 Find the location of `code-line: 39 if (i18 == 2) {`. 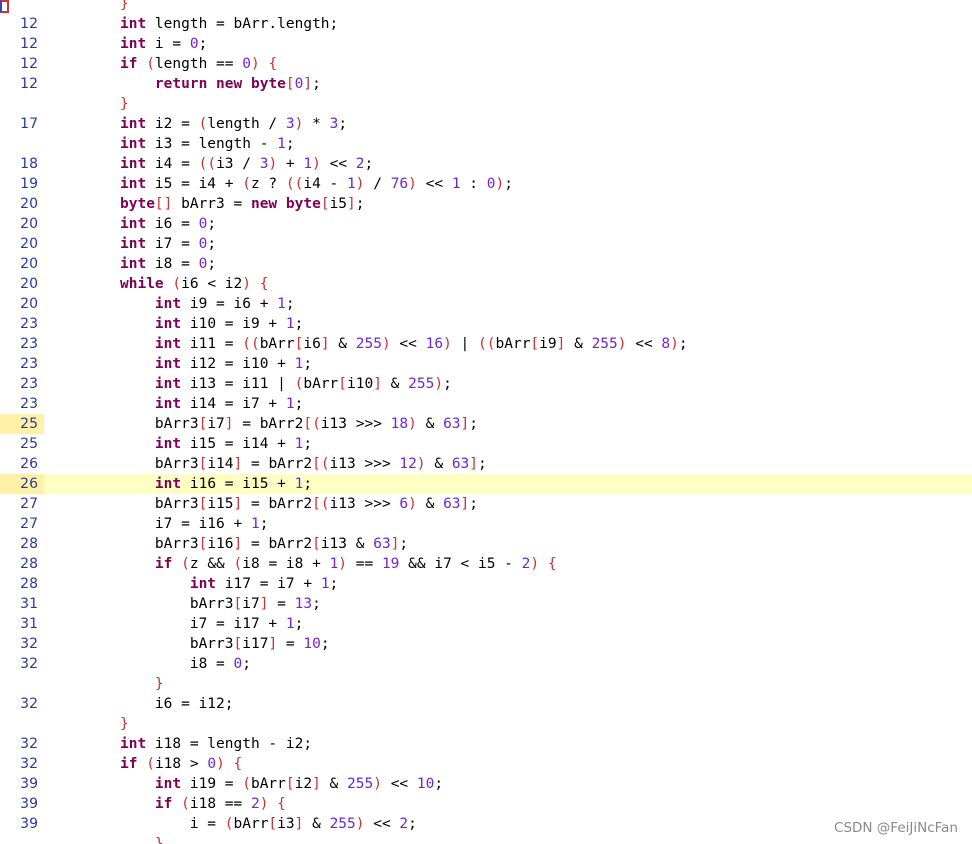

code-line: 39 if (i18 == 2) { is located at coordinates (486, 804).